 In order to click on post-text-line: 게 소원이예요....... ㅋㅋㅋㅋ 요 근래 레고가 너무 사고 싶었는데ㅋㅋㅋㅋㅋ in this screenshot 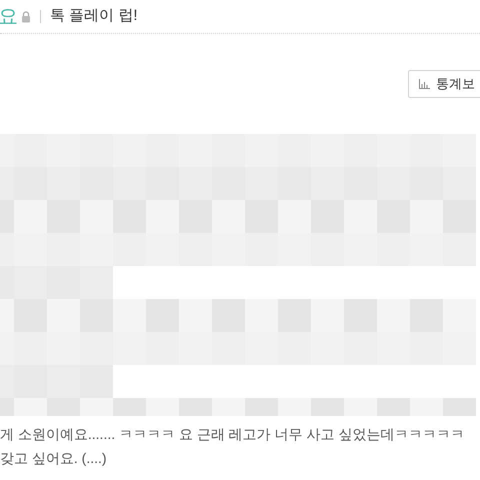, I will do `click(233, 434)`.